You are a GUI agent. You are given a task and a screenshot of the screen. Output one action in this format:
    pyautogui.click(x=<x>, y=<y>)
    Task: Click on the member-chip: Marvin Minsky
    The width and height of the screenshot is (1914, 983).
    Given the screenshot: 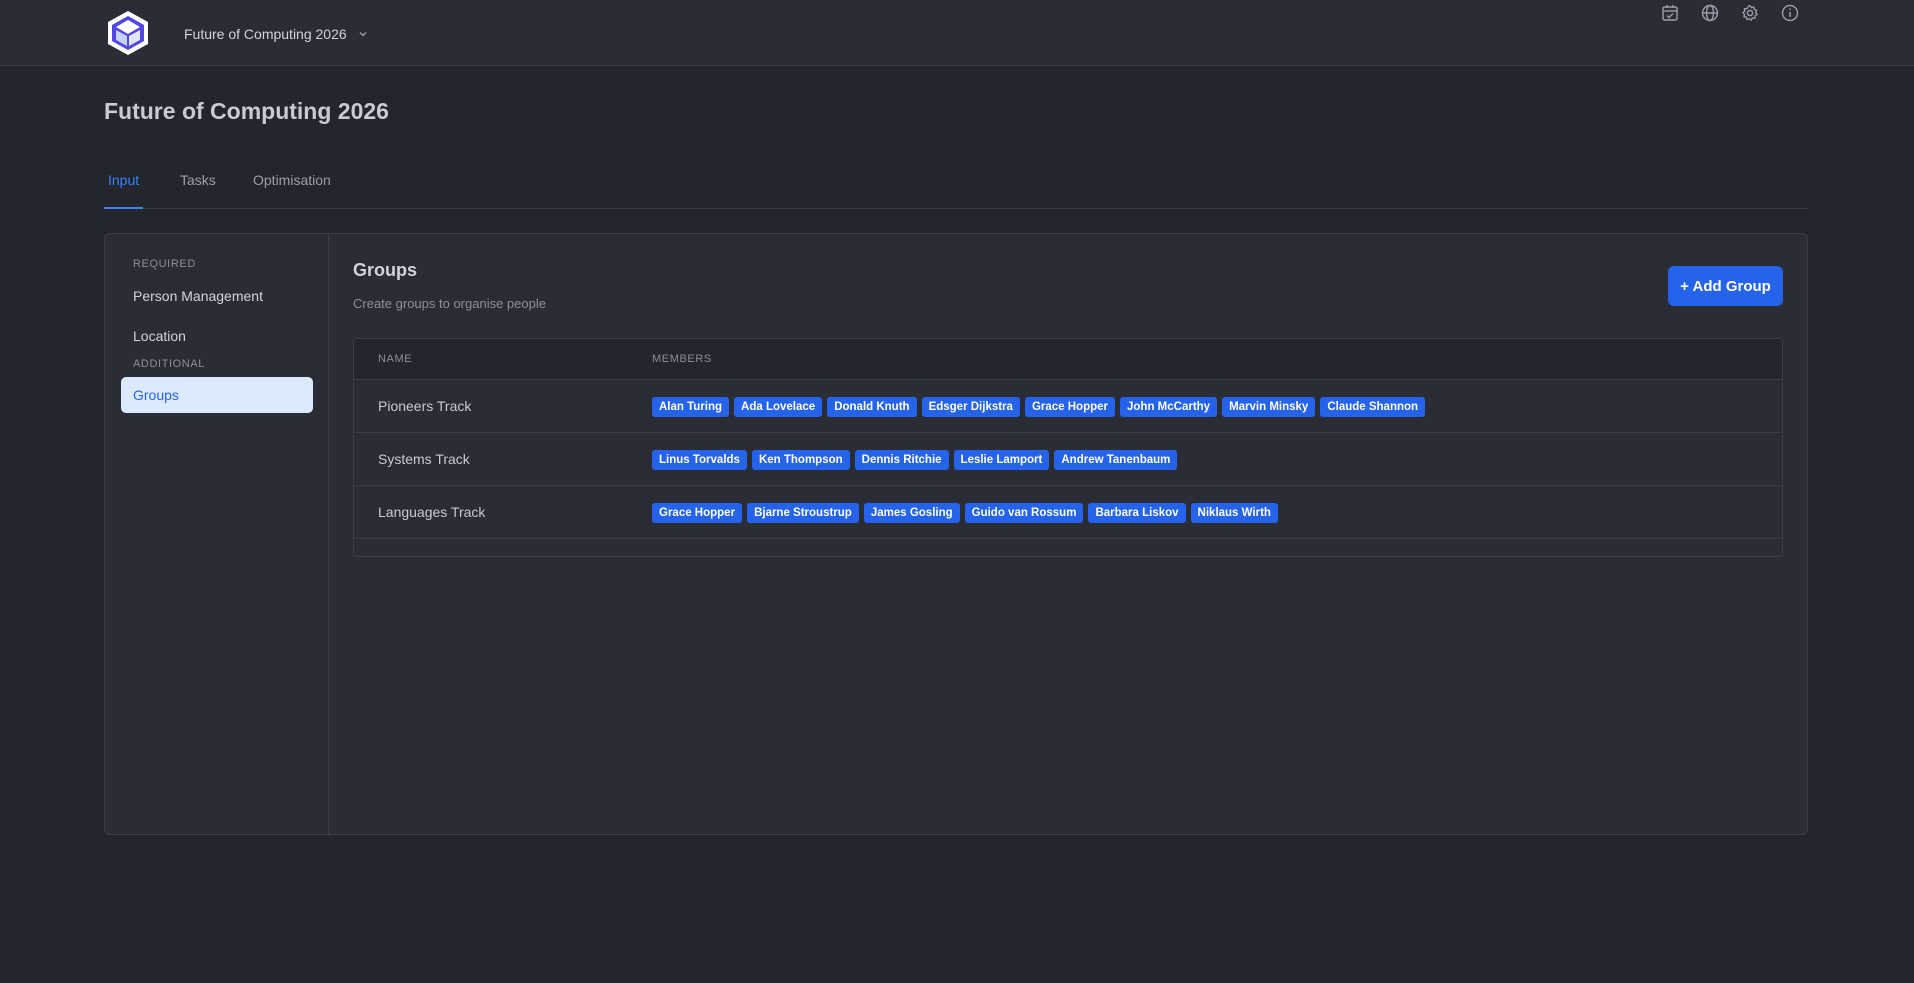 What is the action you would take?
    pyautogui.click(x=1269, y=407)
    